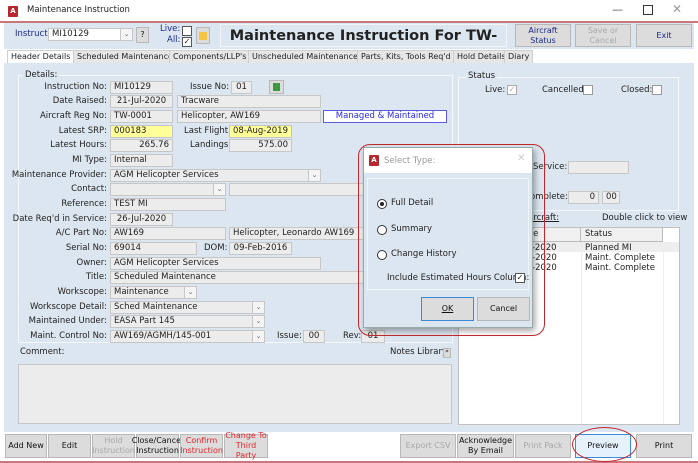  I want to click on instruction-no-field: MI10129, so click(141, 87).